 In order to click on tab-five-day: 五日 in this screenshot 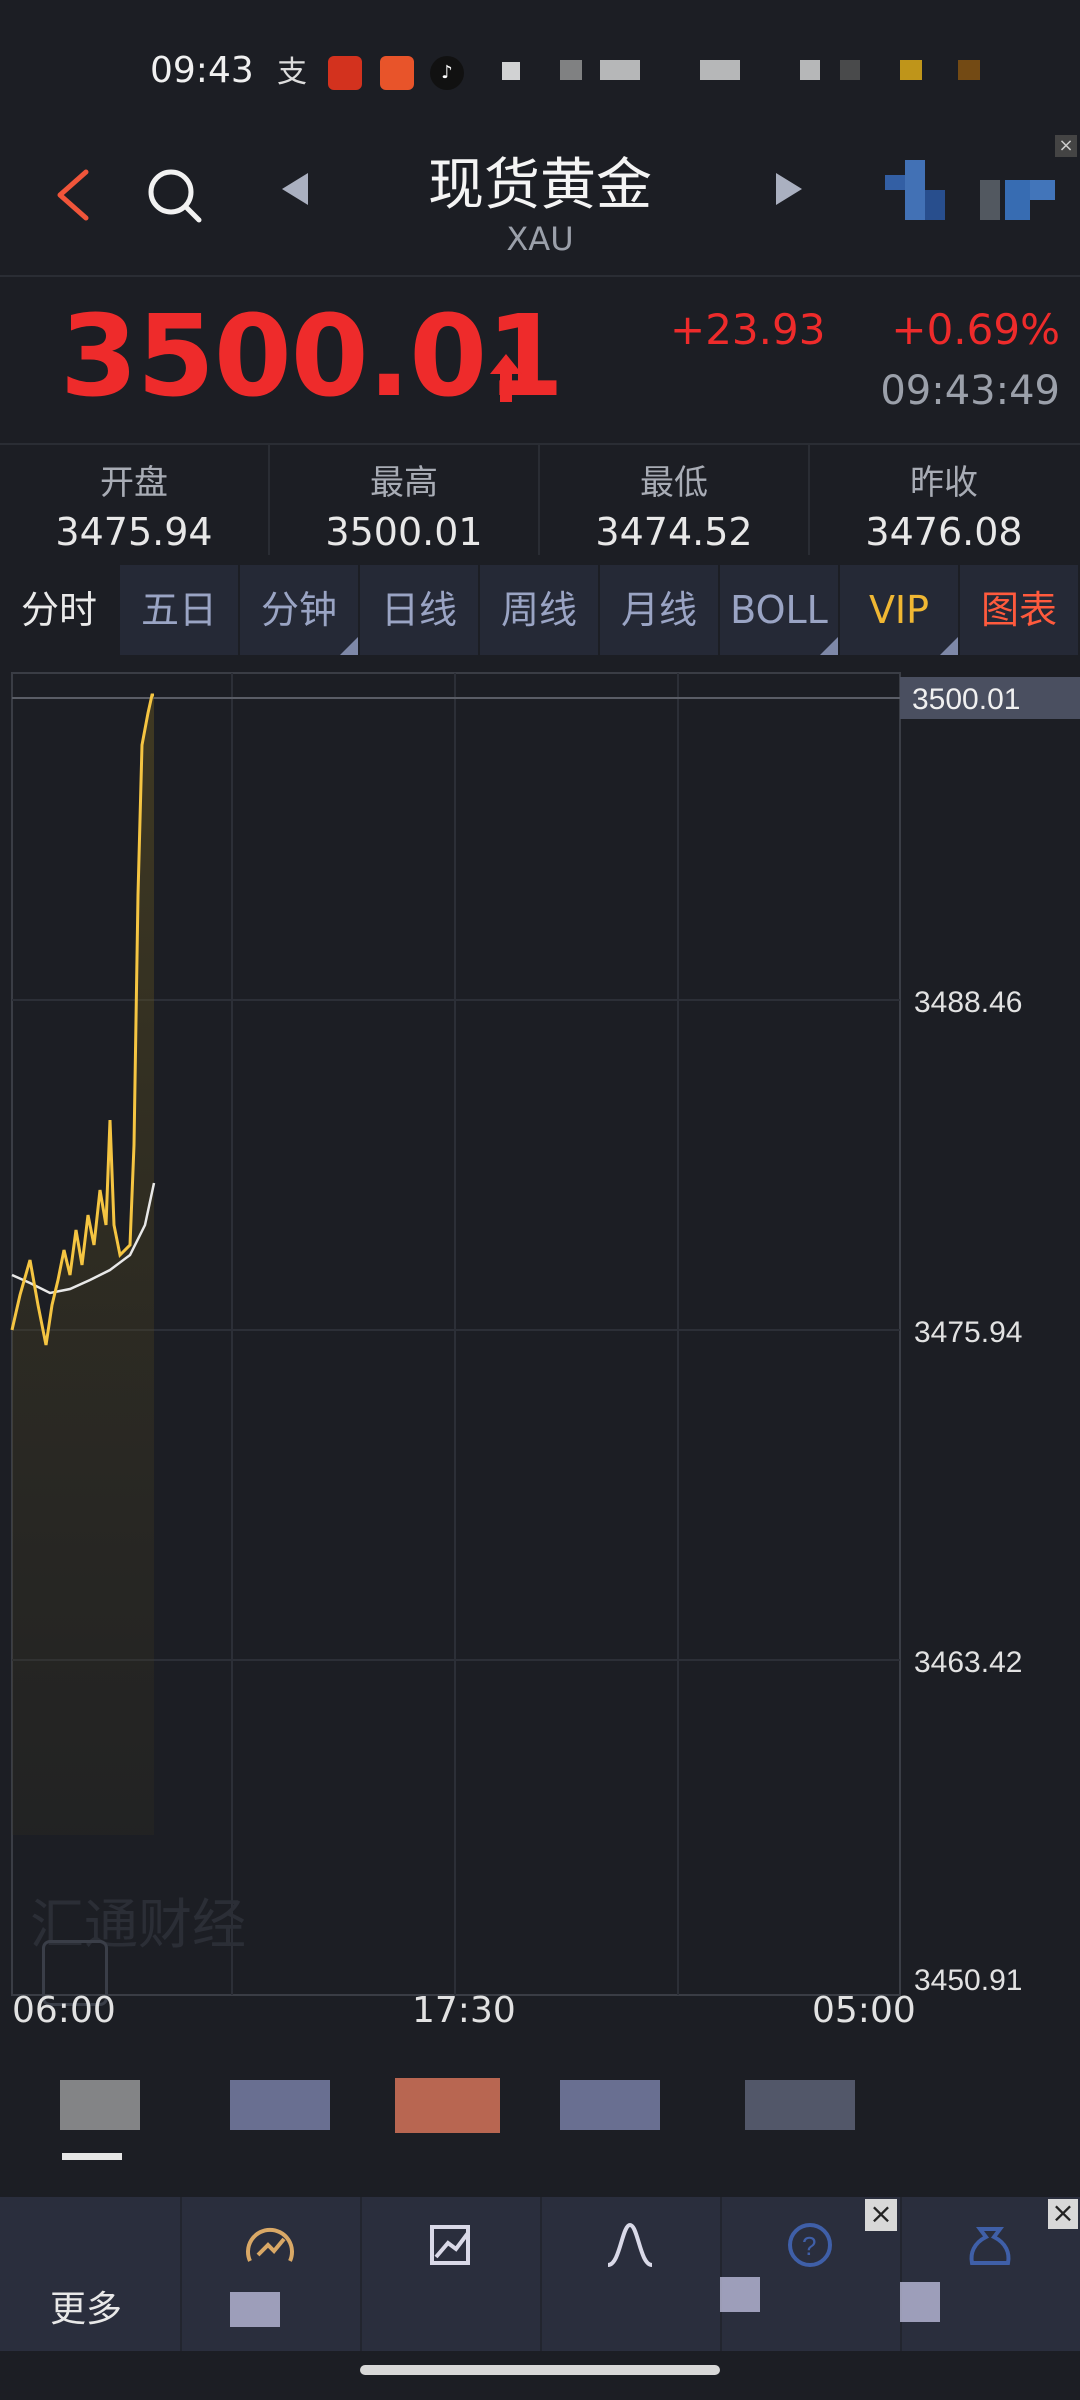, I will do `click(180, 610)`.